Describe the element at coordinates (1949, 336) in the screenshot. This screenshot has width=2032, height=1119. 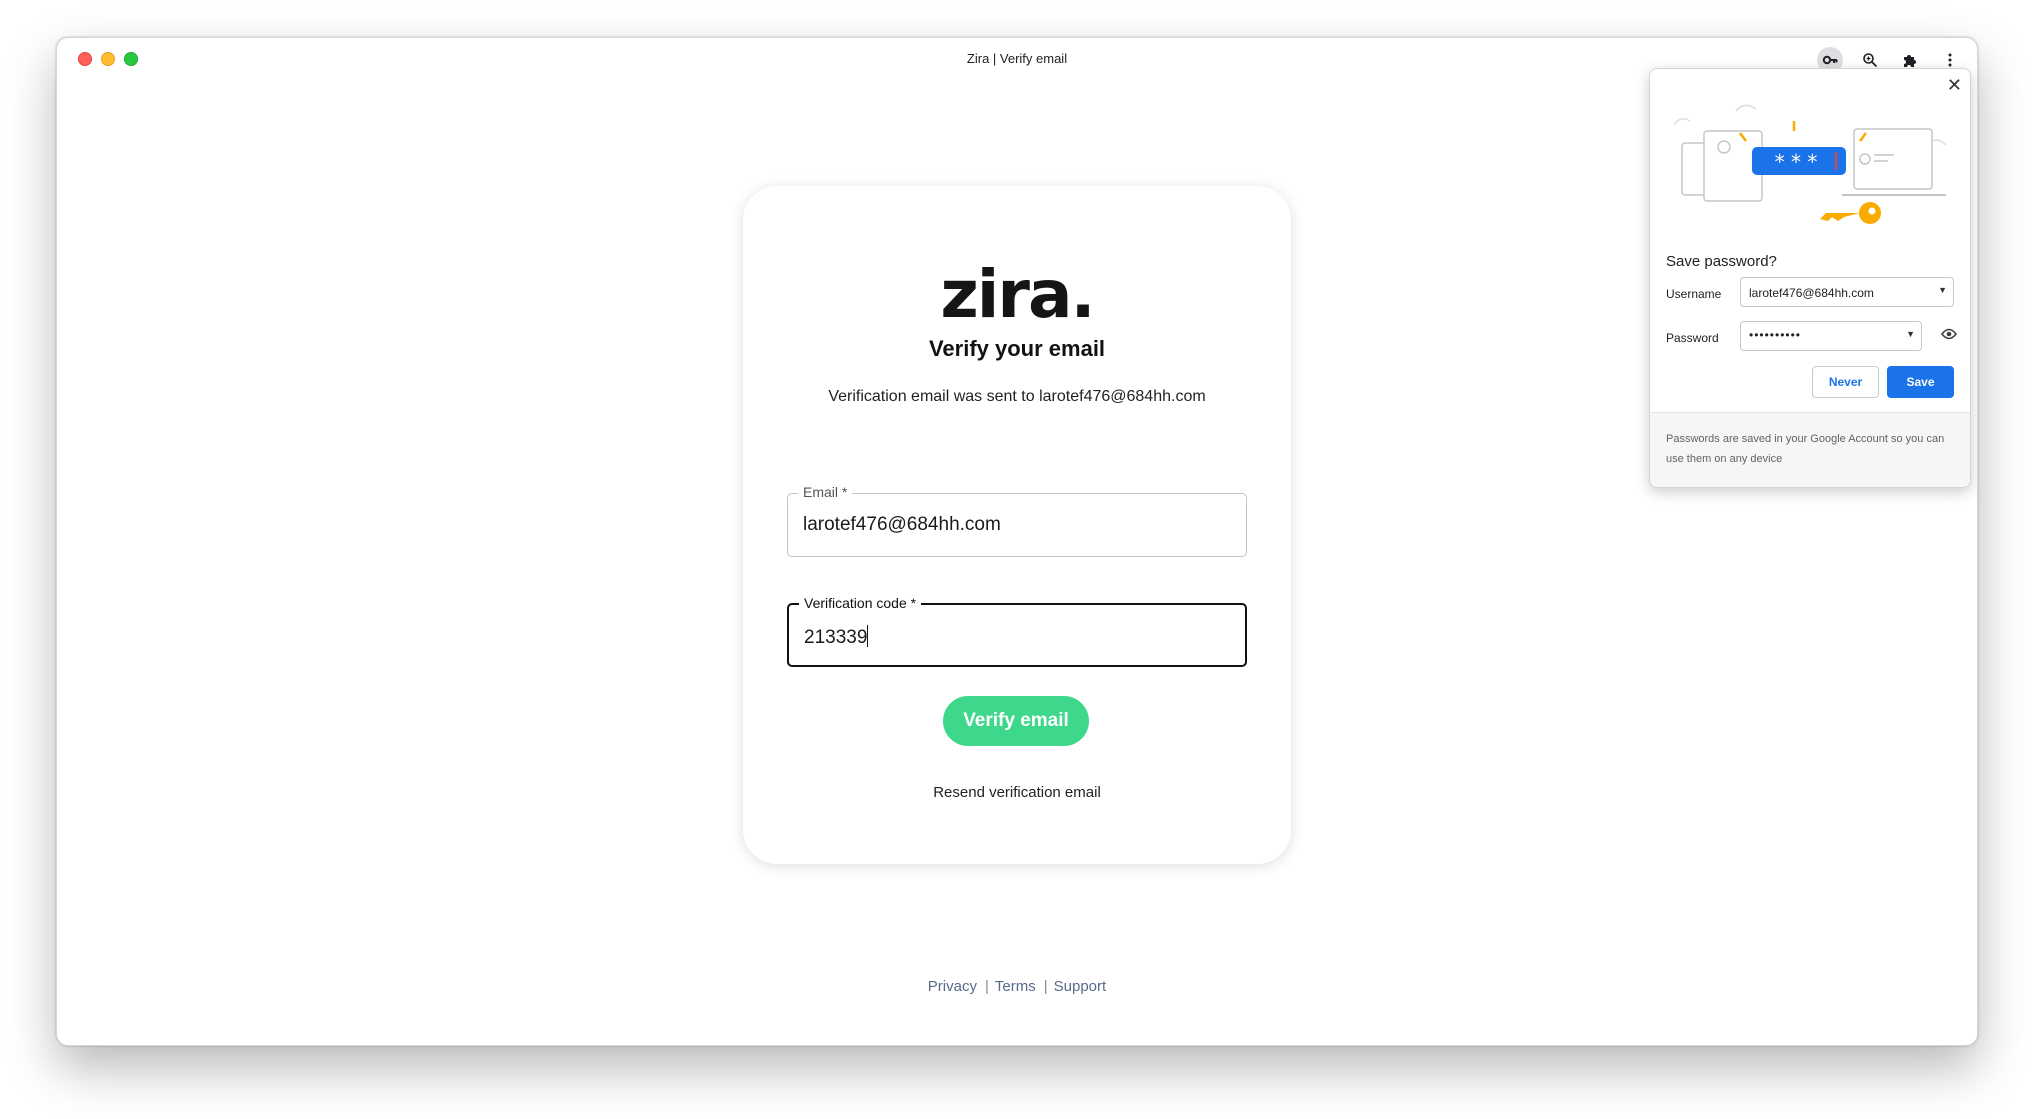
I see `eye-icon` at that location.